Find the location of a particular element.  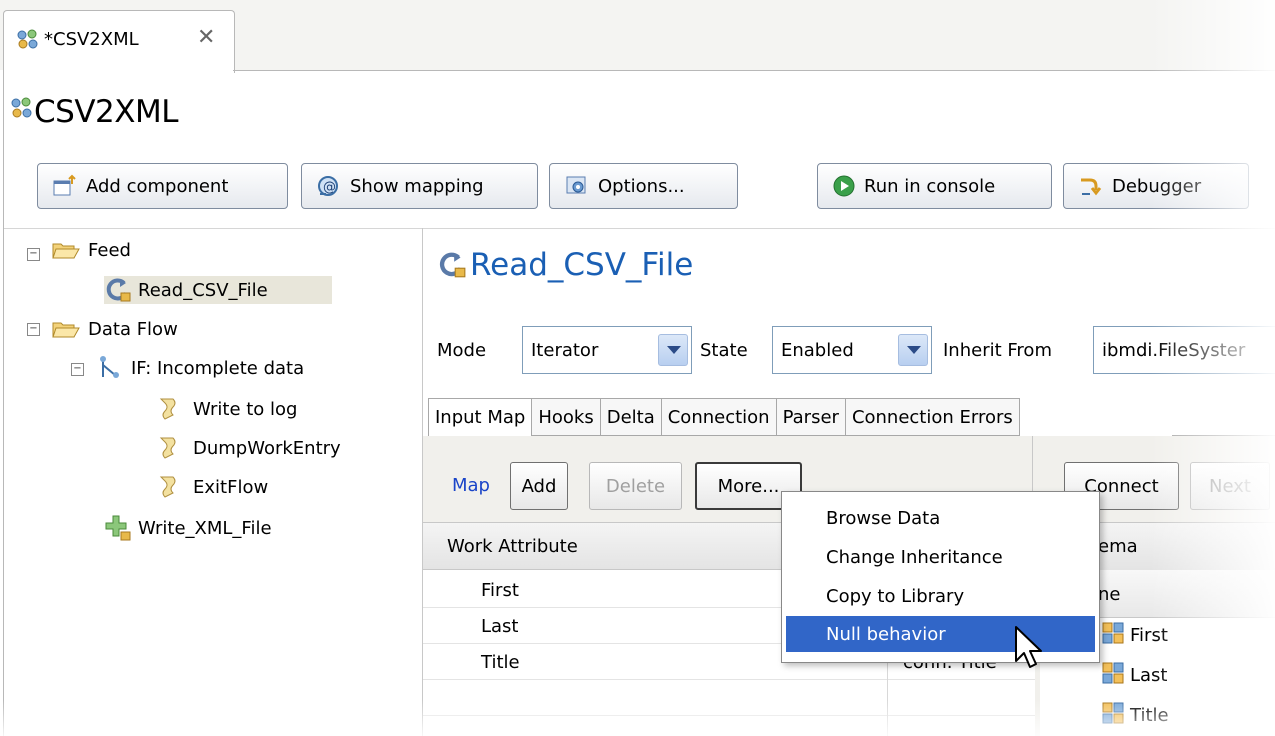

mode-select: Iterator is located at coordinates (607, 350).